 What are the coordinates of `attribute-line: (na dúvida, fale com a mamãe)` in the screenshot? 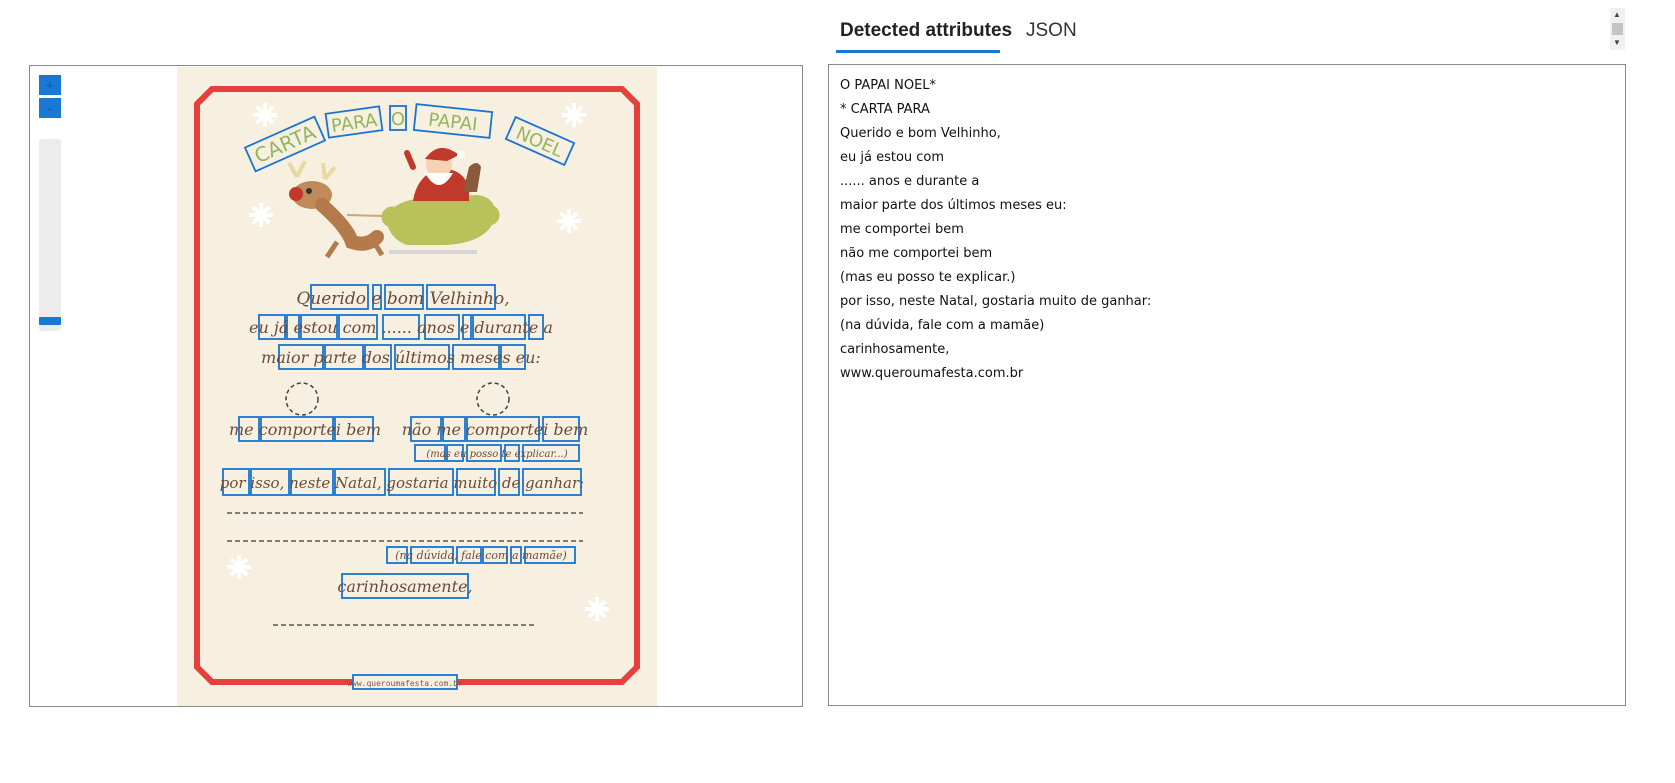 It's located at (942, 325).